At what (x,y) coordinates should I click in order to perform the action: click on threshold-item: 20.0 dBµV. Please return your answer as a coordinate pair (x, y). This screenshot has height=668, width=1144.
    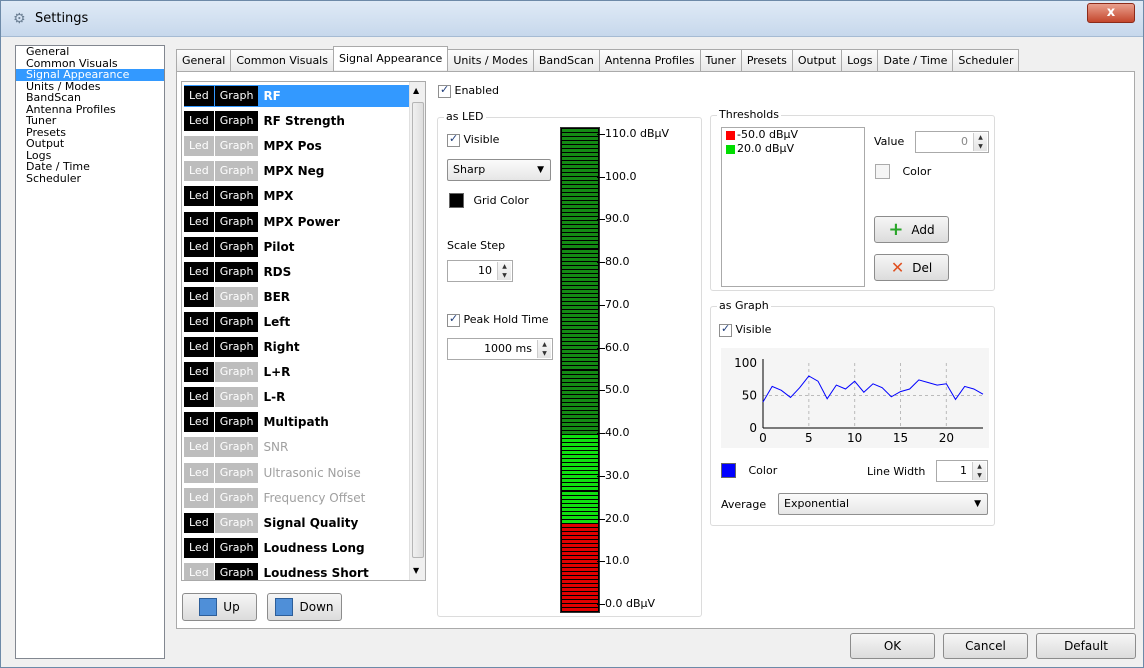
    Looking at the image, I should click on (793, 149).